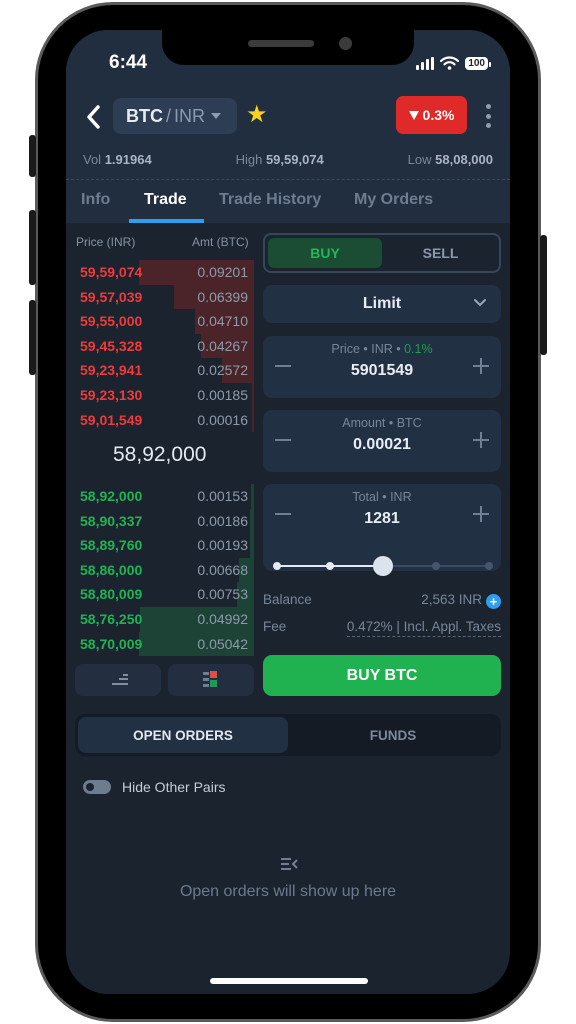  I want to click on fee-row: Fee 0.472% | Incl. Appl. Taxes, so click(382, 628).